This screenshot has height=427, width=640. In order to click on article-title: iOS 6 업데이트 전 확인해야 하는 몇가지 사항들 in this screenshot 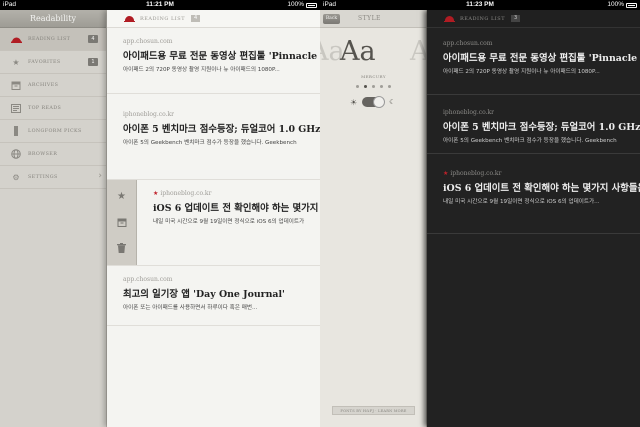, I will do `click(236, 208)`.